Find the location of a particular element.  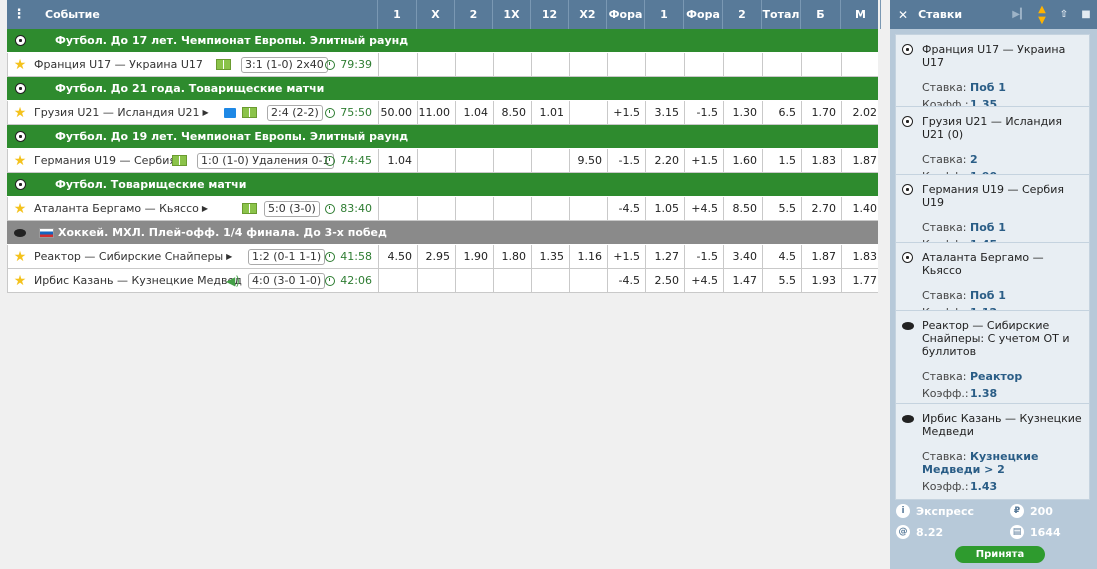

odd-cell: 1.27 is located at coordinates (665, 256).